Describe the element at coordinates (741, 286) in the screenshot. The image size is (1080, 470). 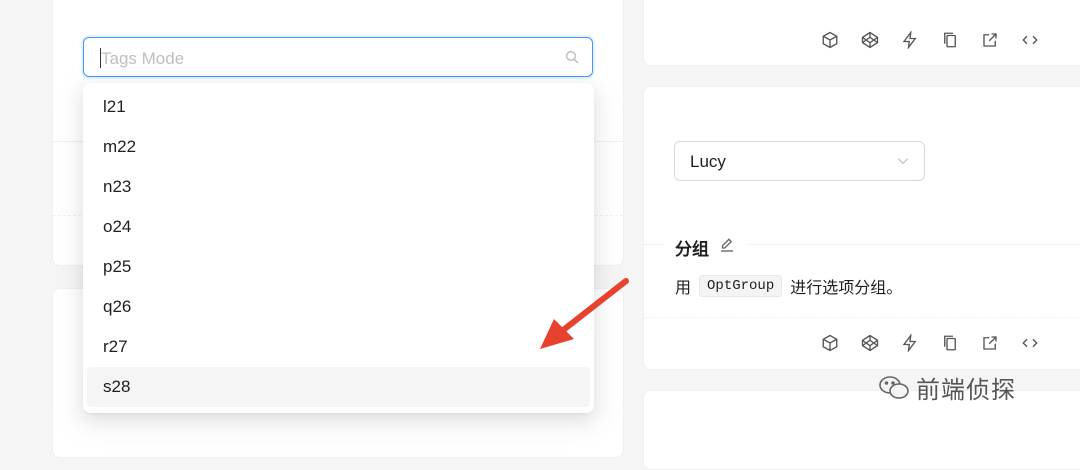
I see `code-snippet: OptGroup` at that location.